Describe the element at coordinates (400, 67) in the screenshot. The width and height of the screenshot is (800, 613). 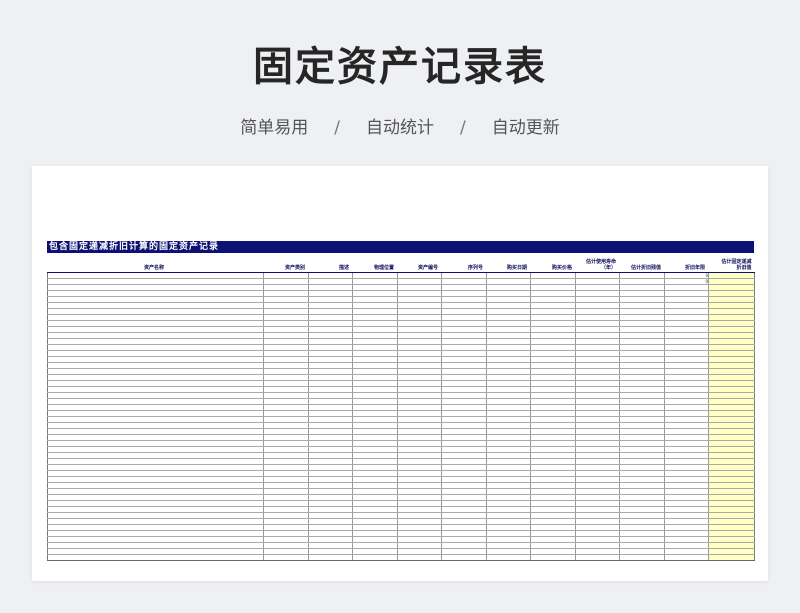
I see `page-title: 固定资产记录表` at that location.